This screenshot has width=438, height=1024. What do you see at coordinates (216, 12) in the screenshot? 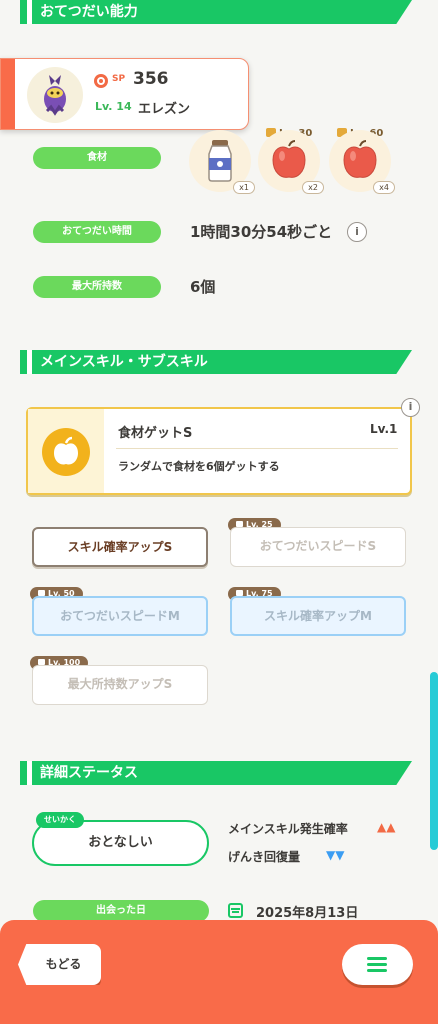
I see `section-header-helping: おてつだい能力` at bounding box center [216, 12].